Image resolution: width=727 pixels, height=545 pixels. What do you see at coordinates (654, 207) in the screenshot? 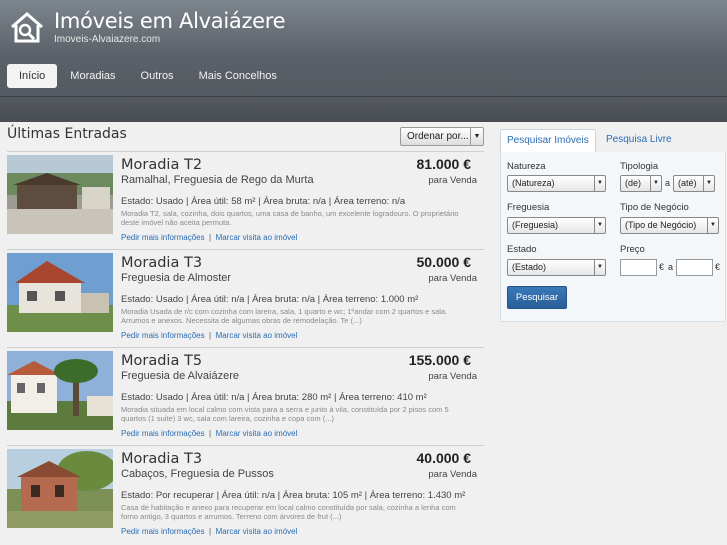
I see `tipo-negocio-label: Tipo de Negócio` at bounding box center [654, 207].